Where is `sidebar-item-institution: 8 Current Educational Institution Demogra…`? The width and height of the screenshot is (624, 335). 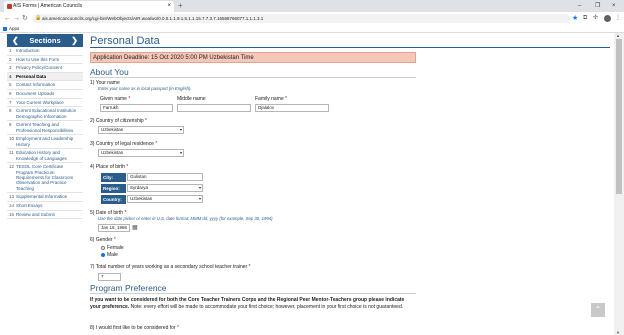
sidebar-item-institution: 8 Current Educational Institution Demogra… is located at coordinates (45, 114).